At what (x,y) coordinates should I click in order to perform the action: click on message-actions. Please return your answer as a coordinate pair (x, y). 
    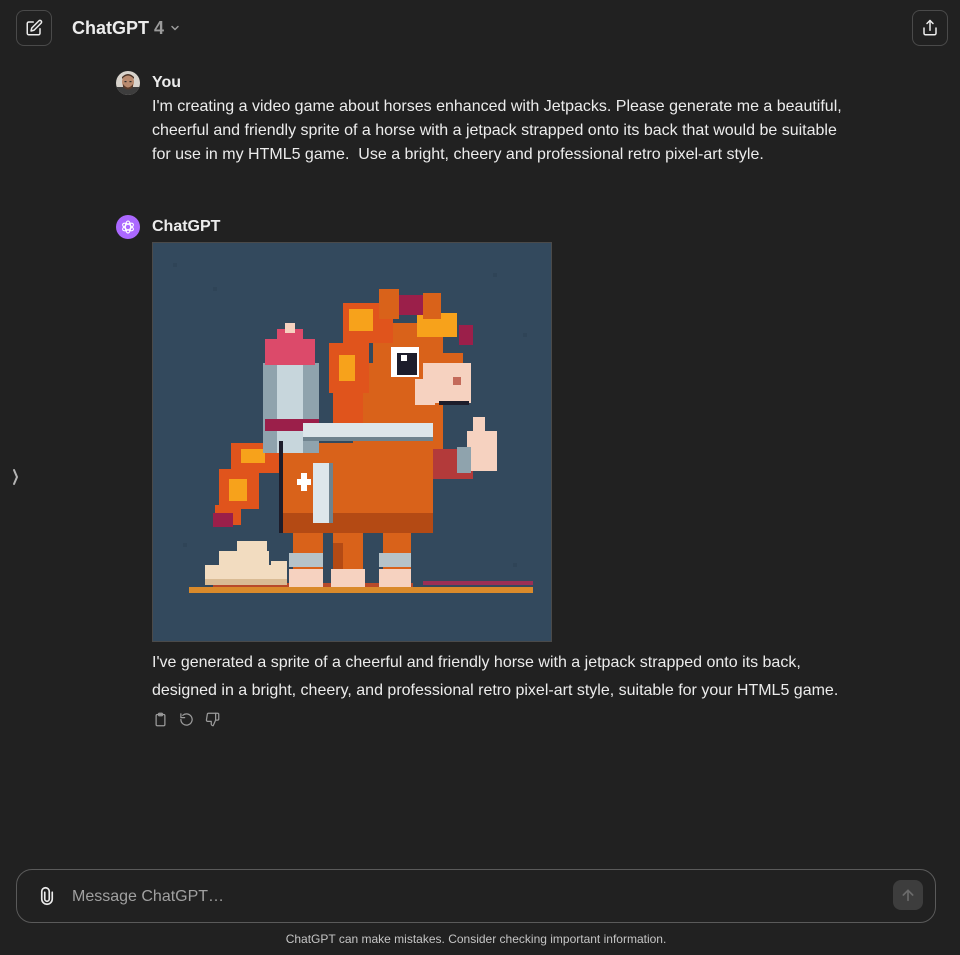
    Looking at the image, I should click on (499, 720).